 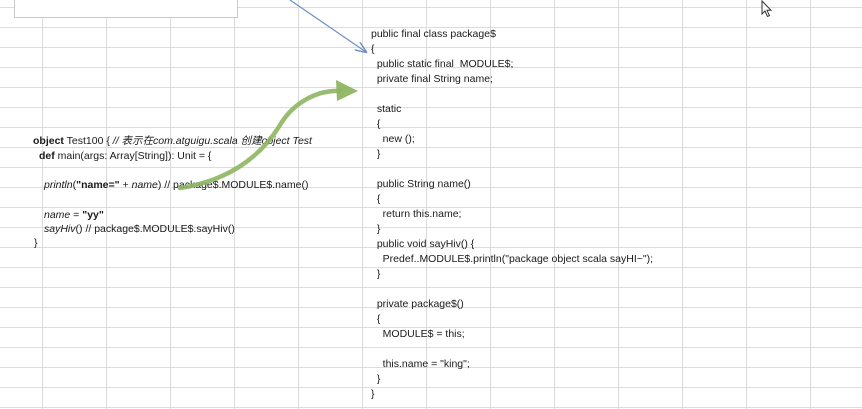 I want to click on mouse-pointer-icon, so click(x=767, y=9).